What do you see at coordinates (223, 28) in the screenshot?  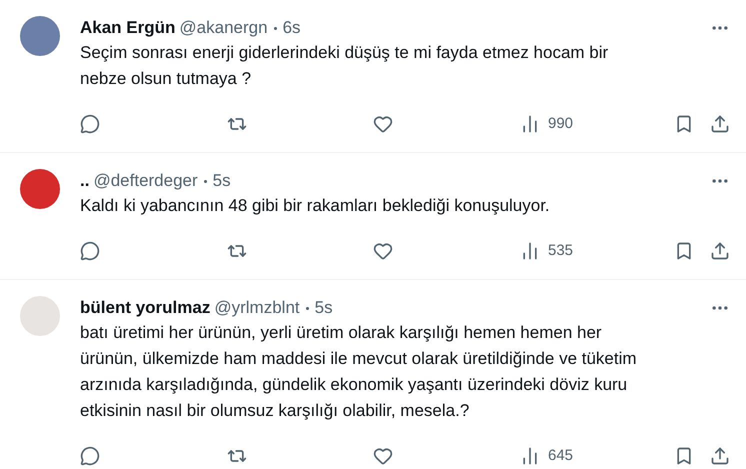 I see `author-handle: @akanergn` at bounding box center [223, 28].